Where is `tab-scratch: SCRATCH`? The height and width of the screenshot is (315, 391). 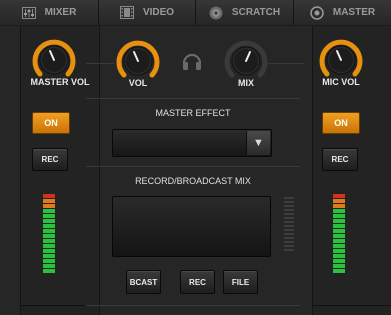
tab-scratch: SCRATCH is located at coordinates (245, 12).